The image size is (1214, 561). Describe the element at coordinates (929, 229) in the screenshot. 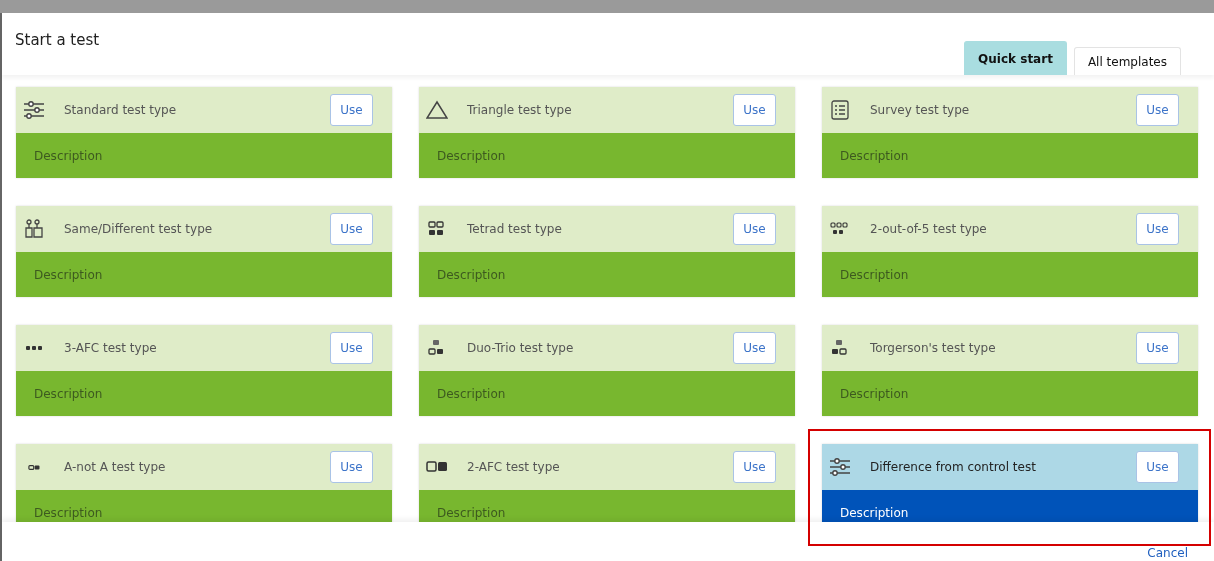

I see `card-title: 2-out-of-5 test type` at that location.